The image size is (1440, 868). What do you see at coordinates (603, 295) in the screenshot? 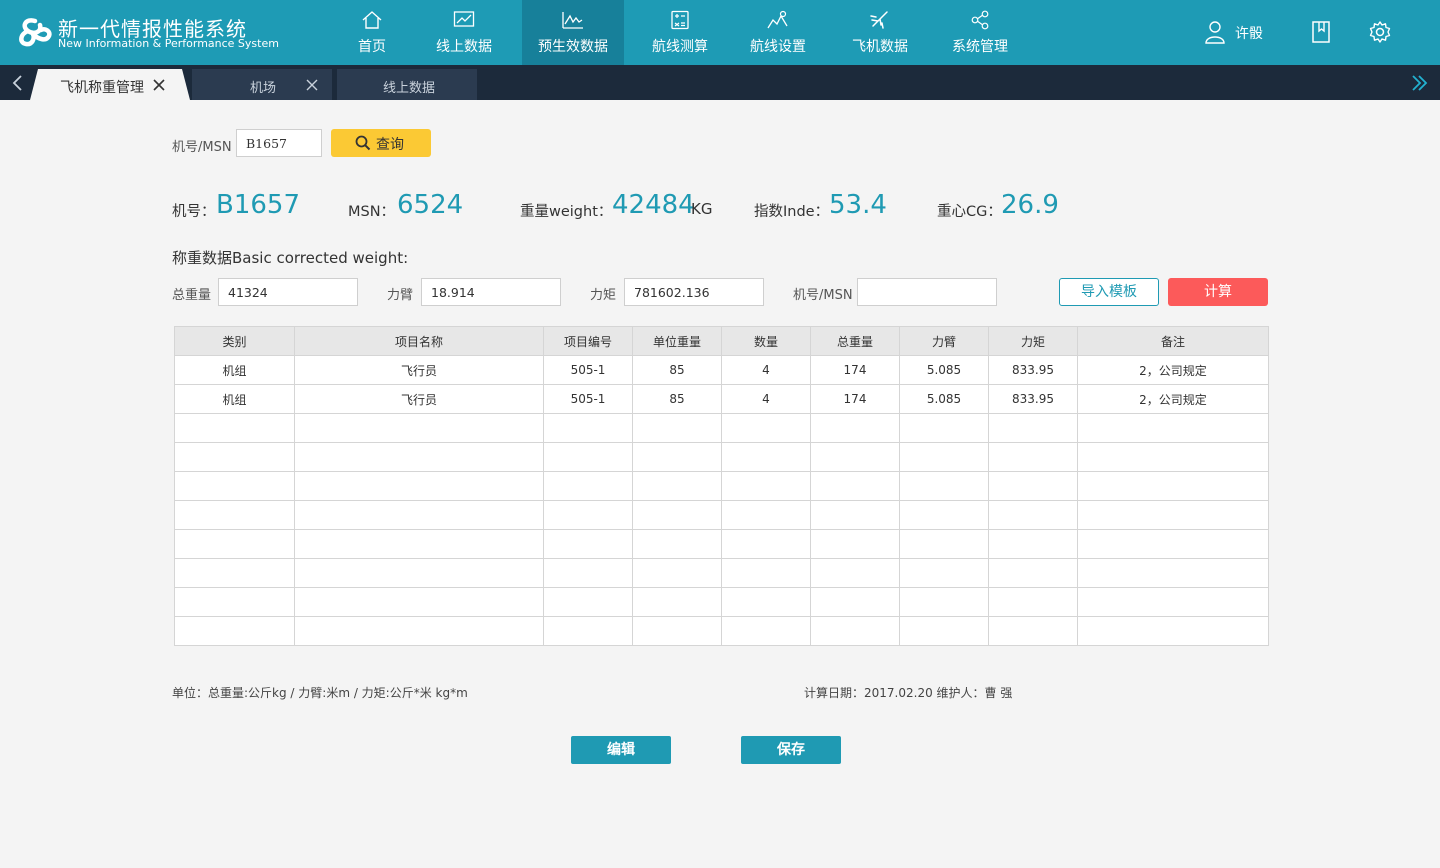
I see `moment-label: 力矩` at bounding box center [603, 295].